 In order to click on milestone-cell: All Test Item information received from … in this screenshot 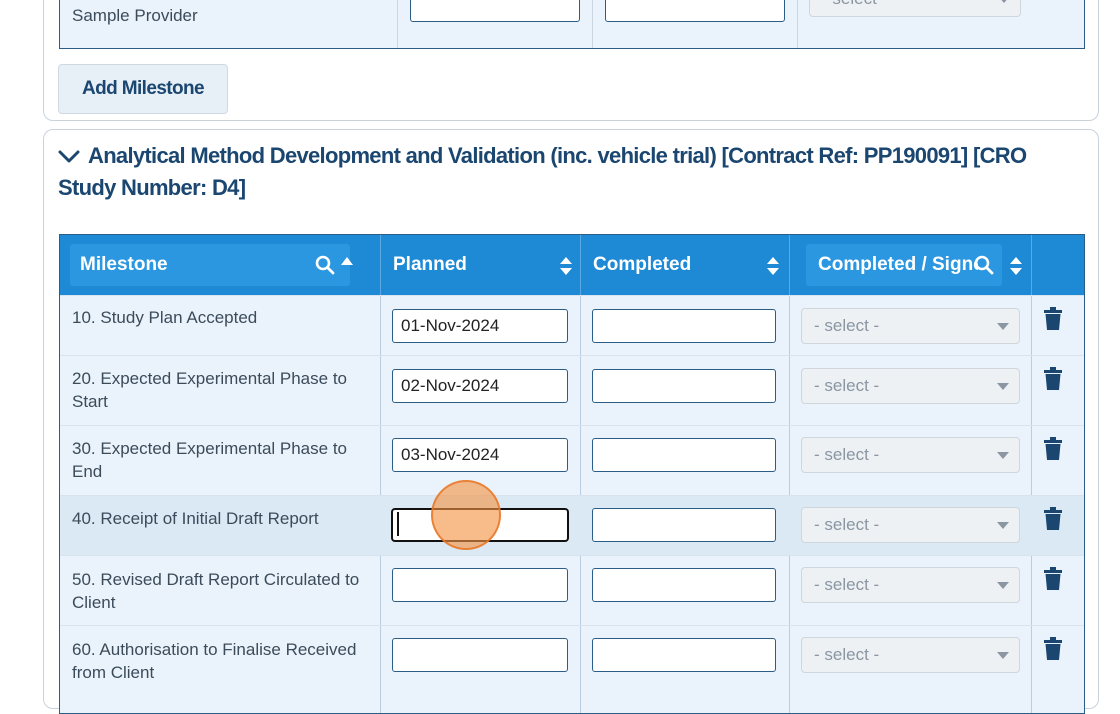, I will do `click(216, 12)`.